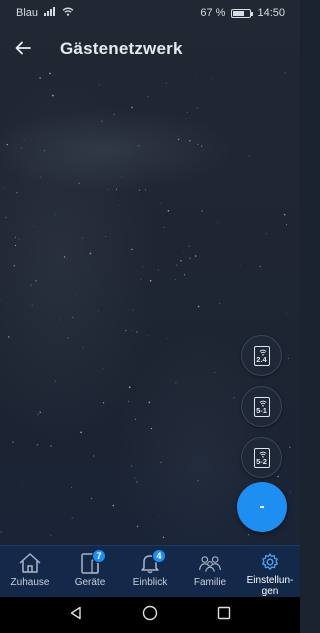 This screenshot has height=633, width=320. Describe the element at coordinates (261, 359) in the screenshot. I see `band-label: 2.4` at that location.